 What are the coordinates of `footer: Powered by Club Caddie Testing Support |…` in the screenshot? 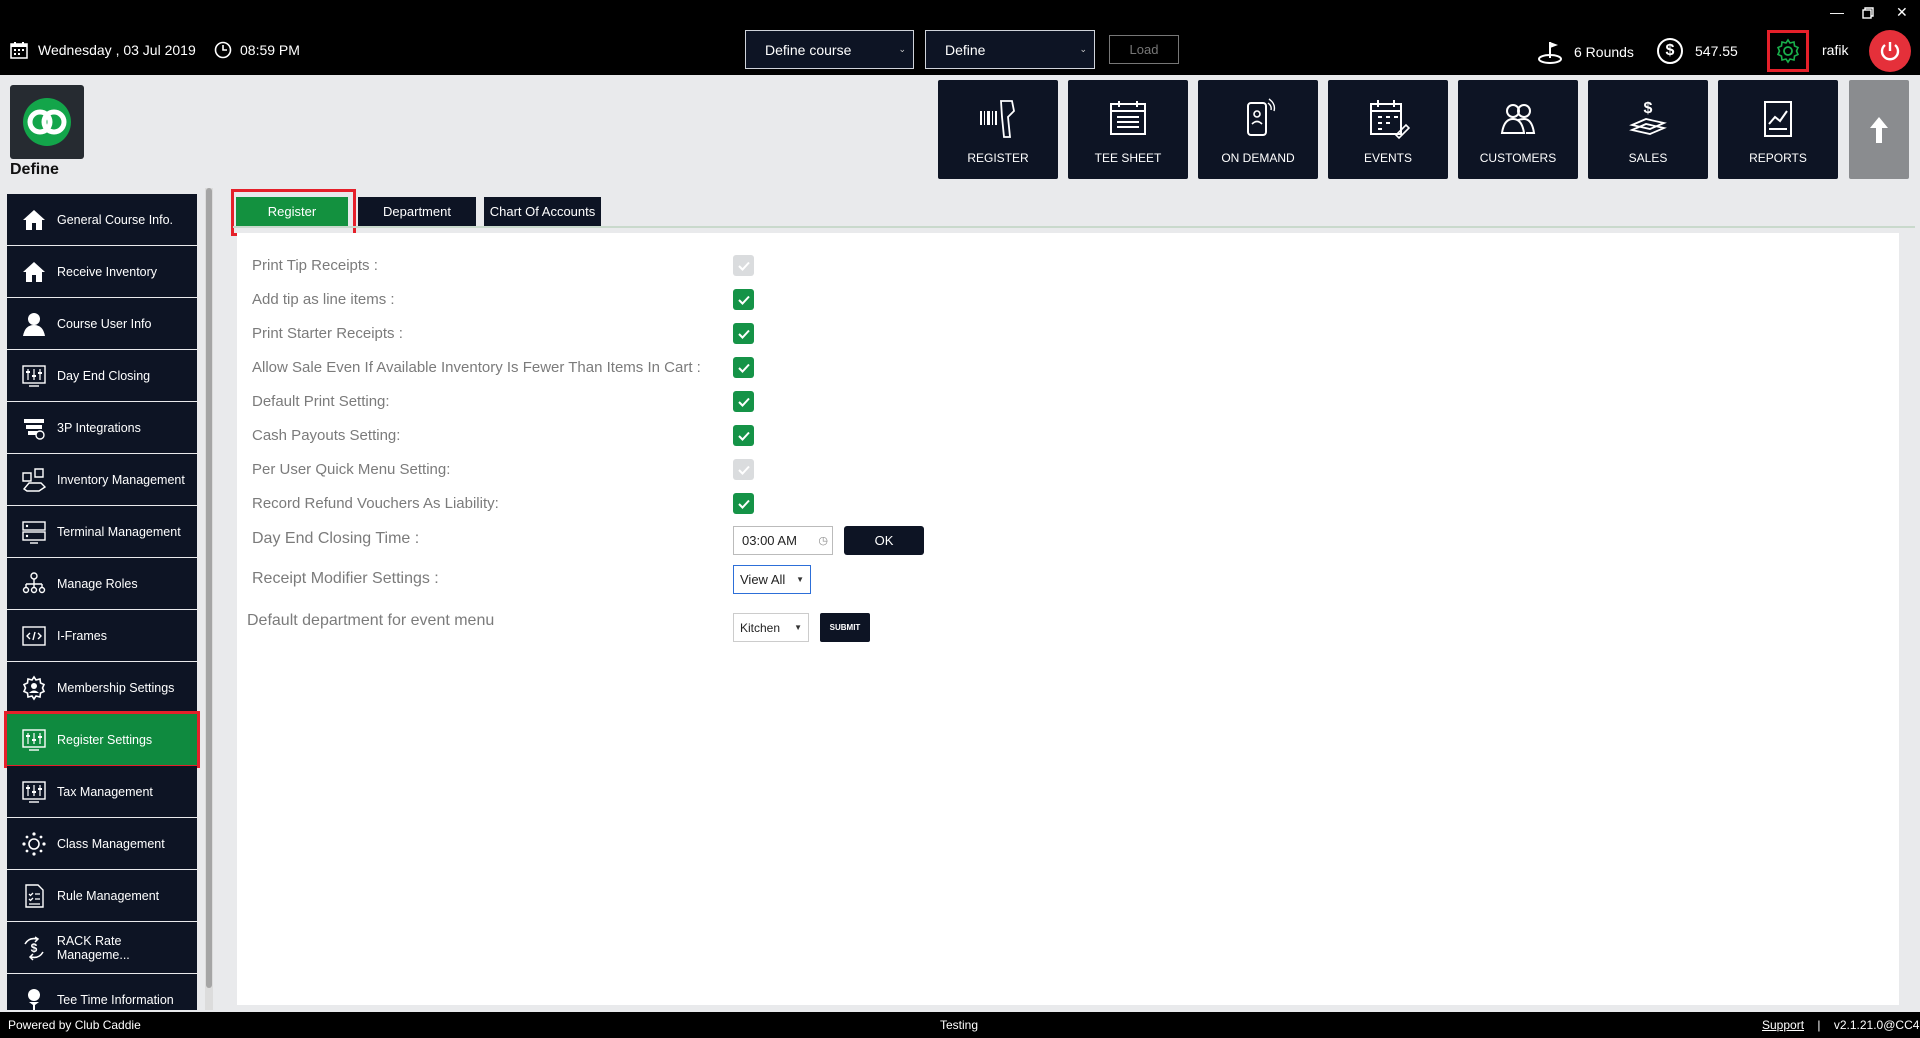 It's located at (960, 1025).